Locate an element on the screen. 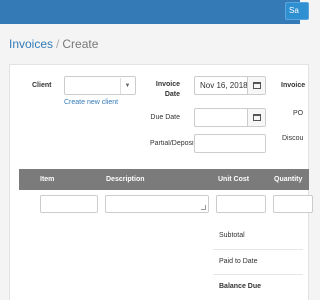 Image resolution: width=320 pixels, height=300 pixels. subtotal-label: Subtotal is located at coordinates (232, 235).